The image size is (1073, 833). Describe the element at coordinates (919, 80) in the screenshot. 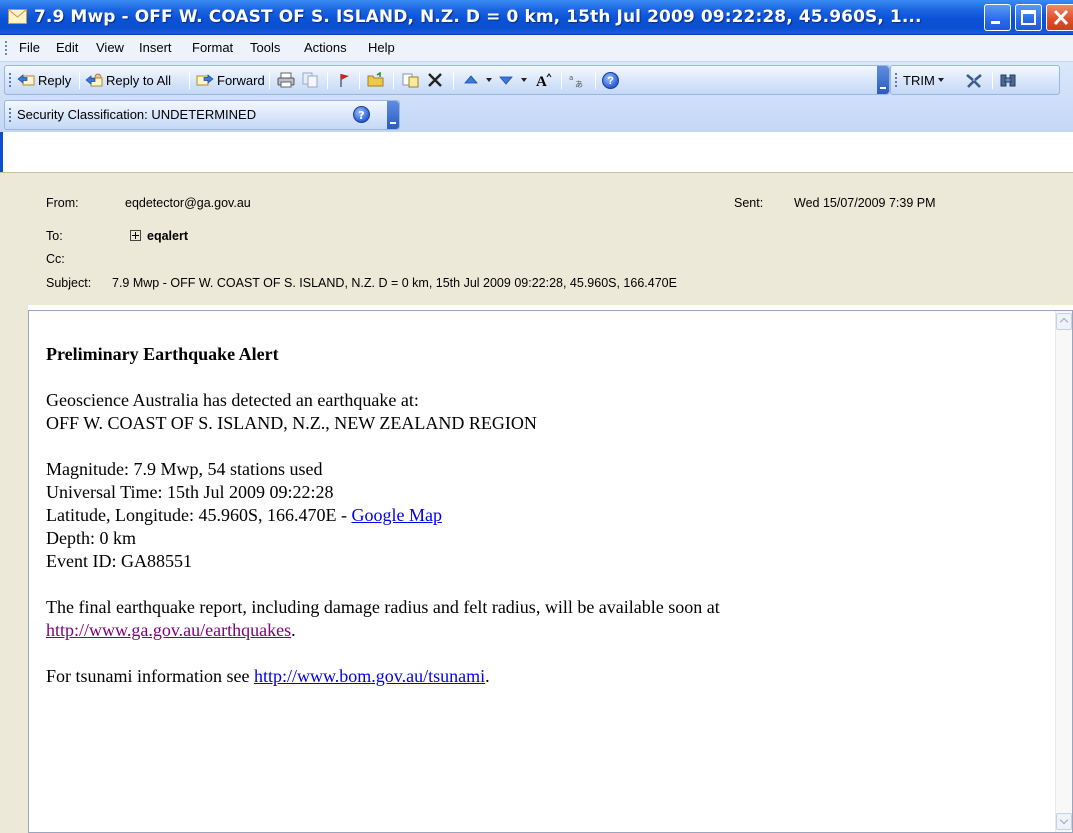

I see `trim-label: TRIM` at that location.